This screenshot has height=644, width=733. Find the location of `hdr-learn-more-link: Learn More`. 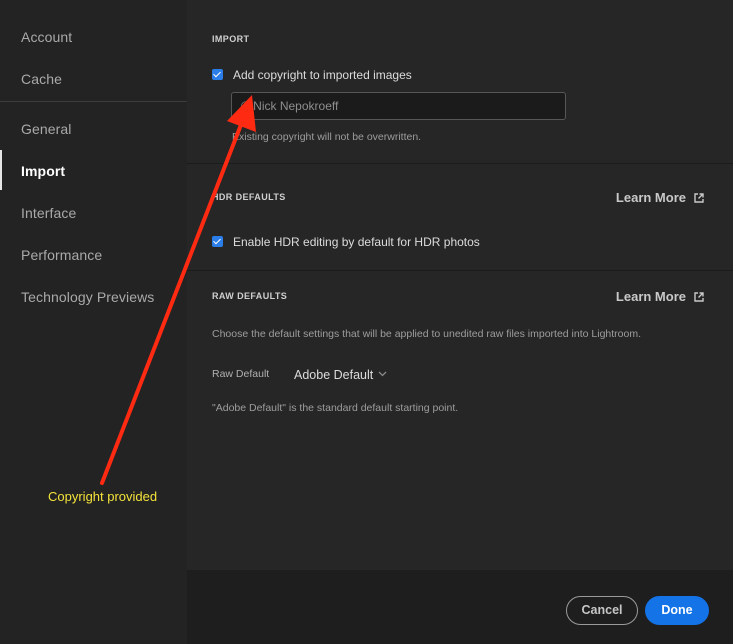

hdr-learn-more-link: Learn More is located at coordinates (660, 197).